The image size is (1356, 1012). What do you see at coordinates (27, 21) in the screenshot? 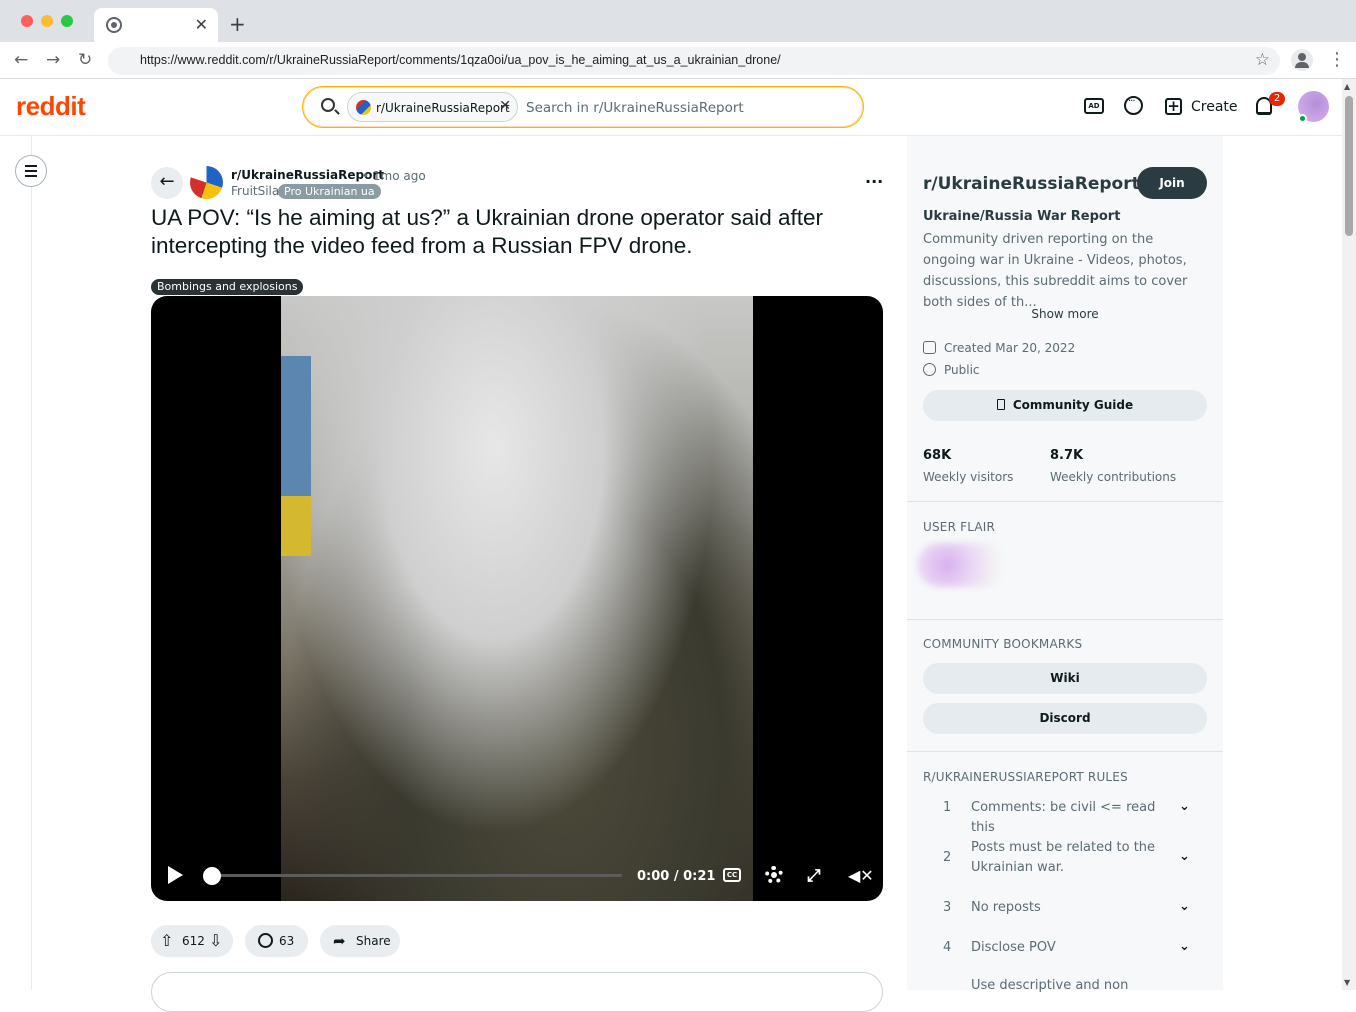
I see `close-window-button` at bounding box center [27, 21].